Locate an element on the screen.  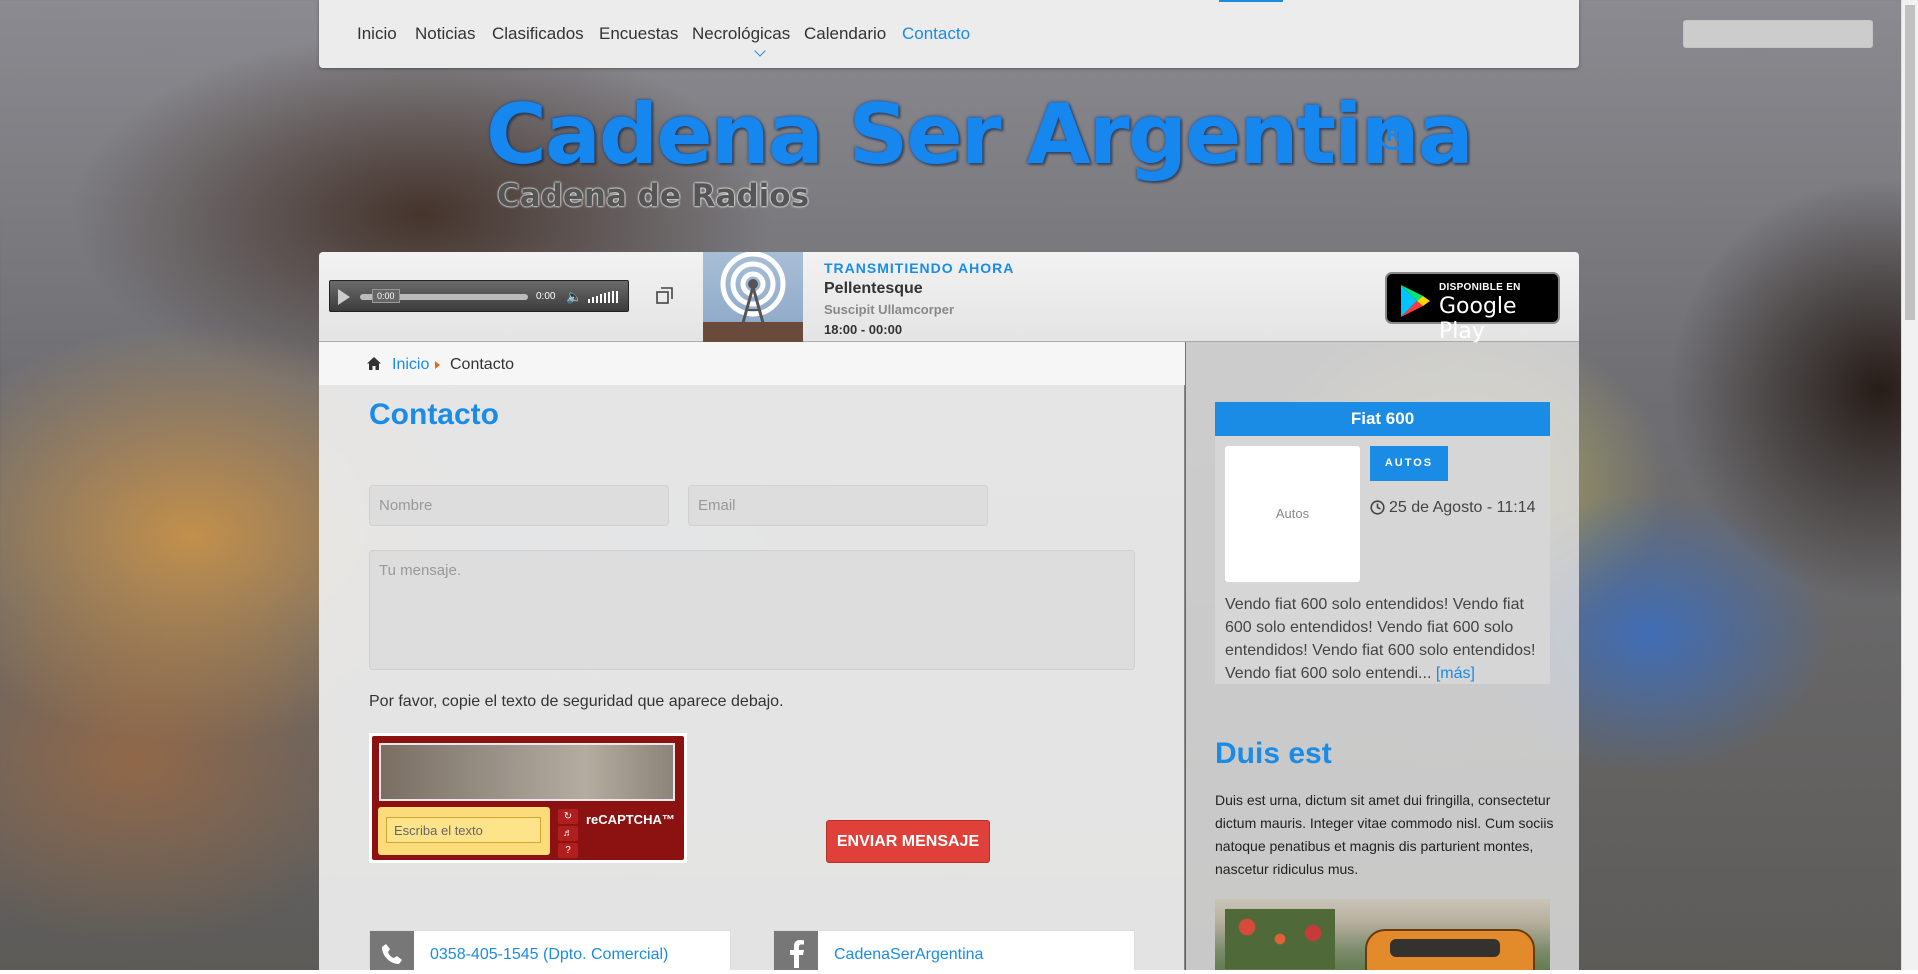
facebook-icon is located at coordinates (796, 952).